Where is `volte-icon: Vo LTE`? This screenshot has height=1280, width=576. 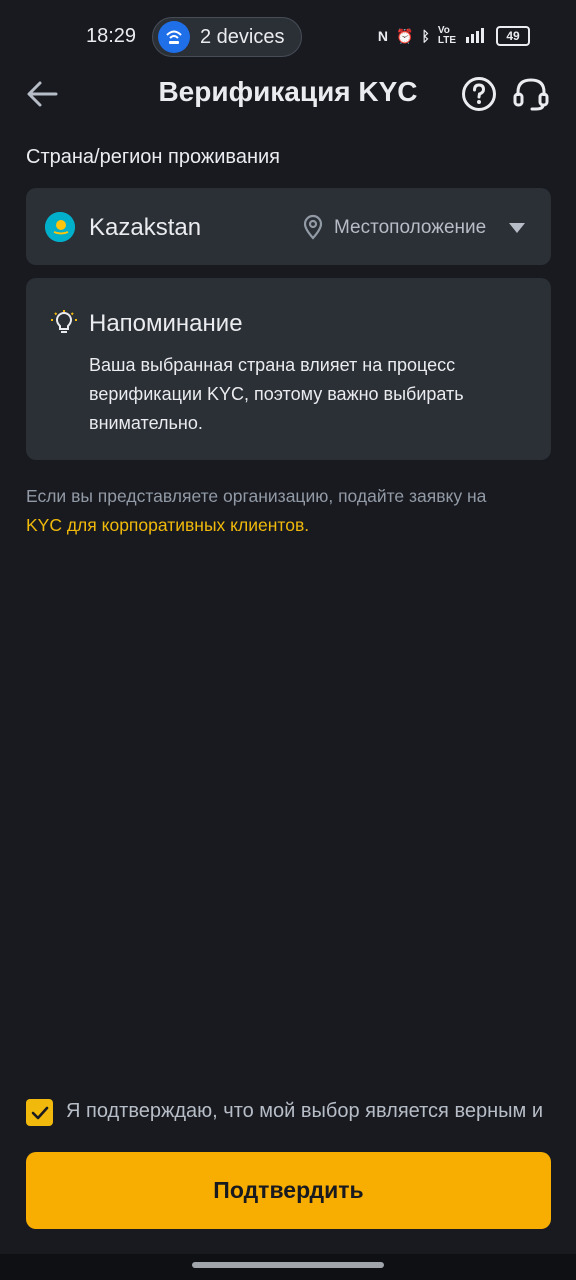 volte-icon: Vo LTE is located at coordinates (446, 35).